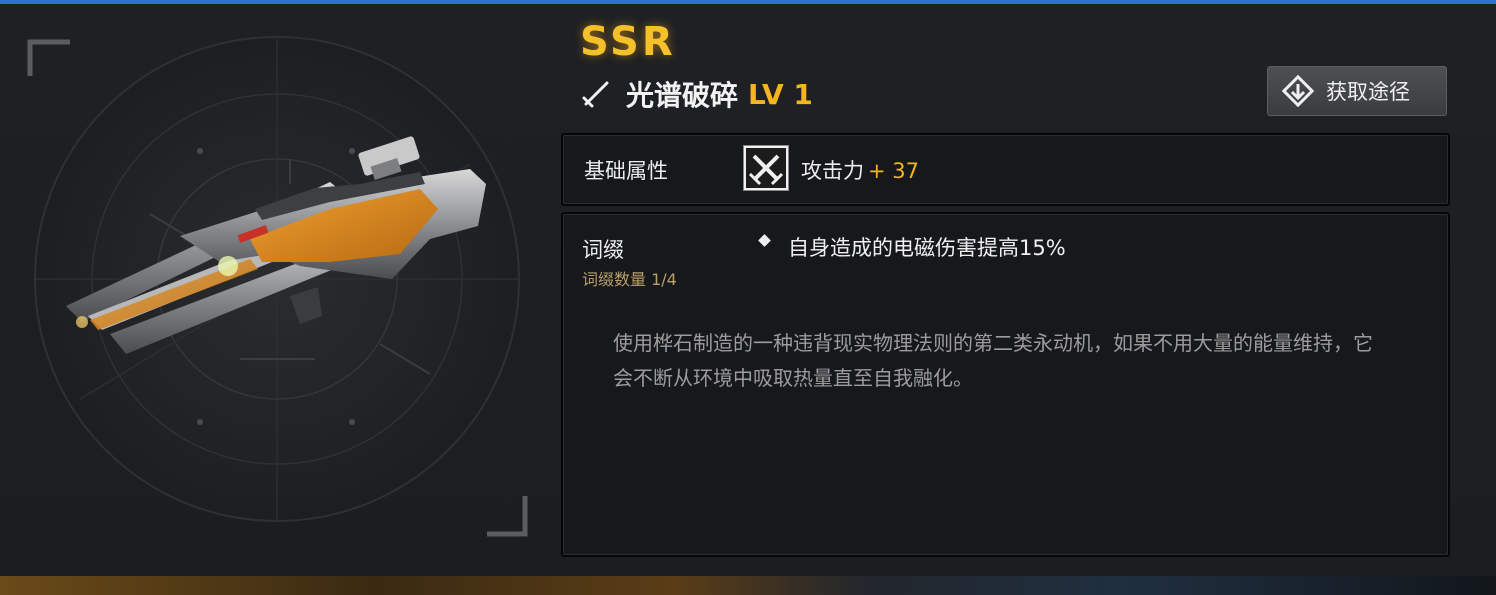 The width and height of the screenshot is (1496, 595). Describe the element at coordinates (764, 240) in the screenshot. I see `affix-bullet-icon` at that location.